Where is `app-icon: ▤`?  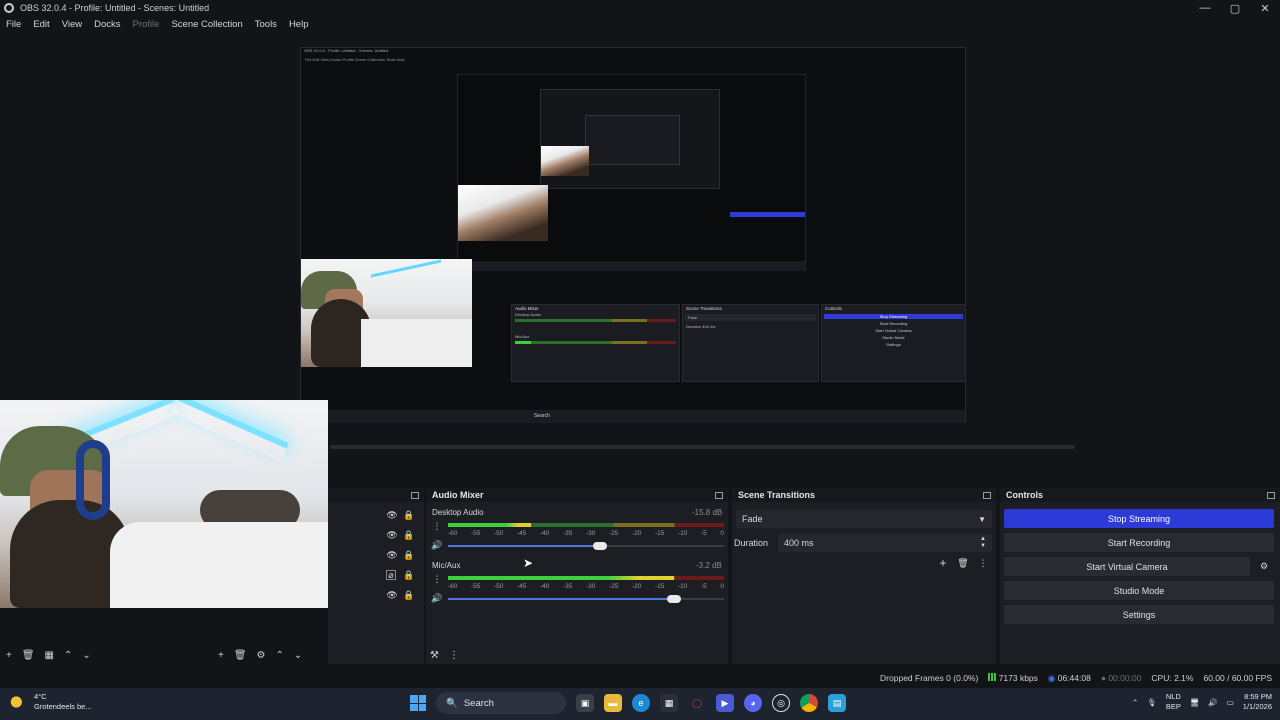 app-icon: ▤ is located at coordinates (837, 703).